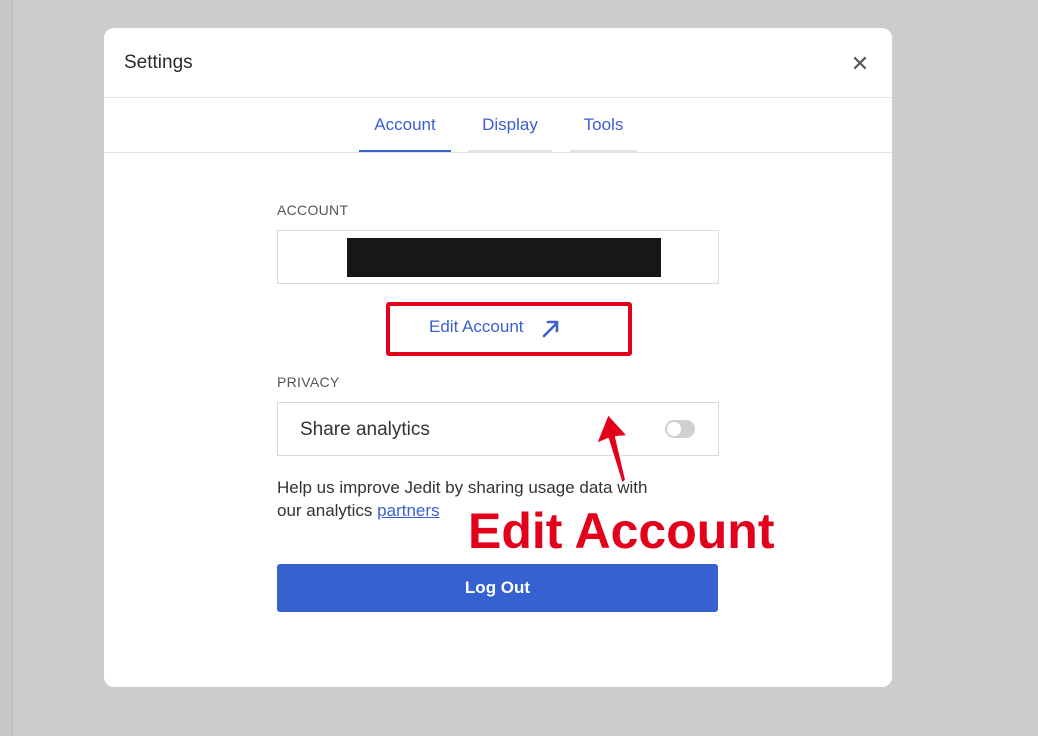  I want to click on help-text-prefix: our analytics, so click(325, 510).